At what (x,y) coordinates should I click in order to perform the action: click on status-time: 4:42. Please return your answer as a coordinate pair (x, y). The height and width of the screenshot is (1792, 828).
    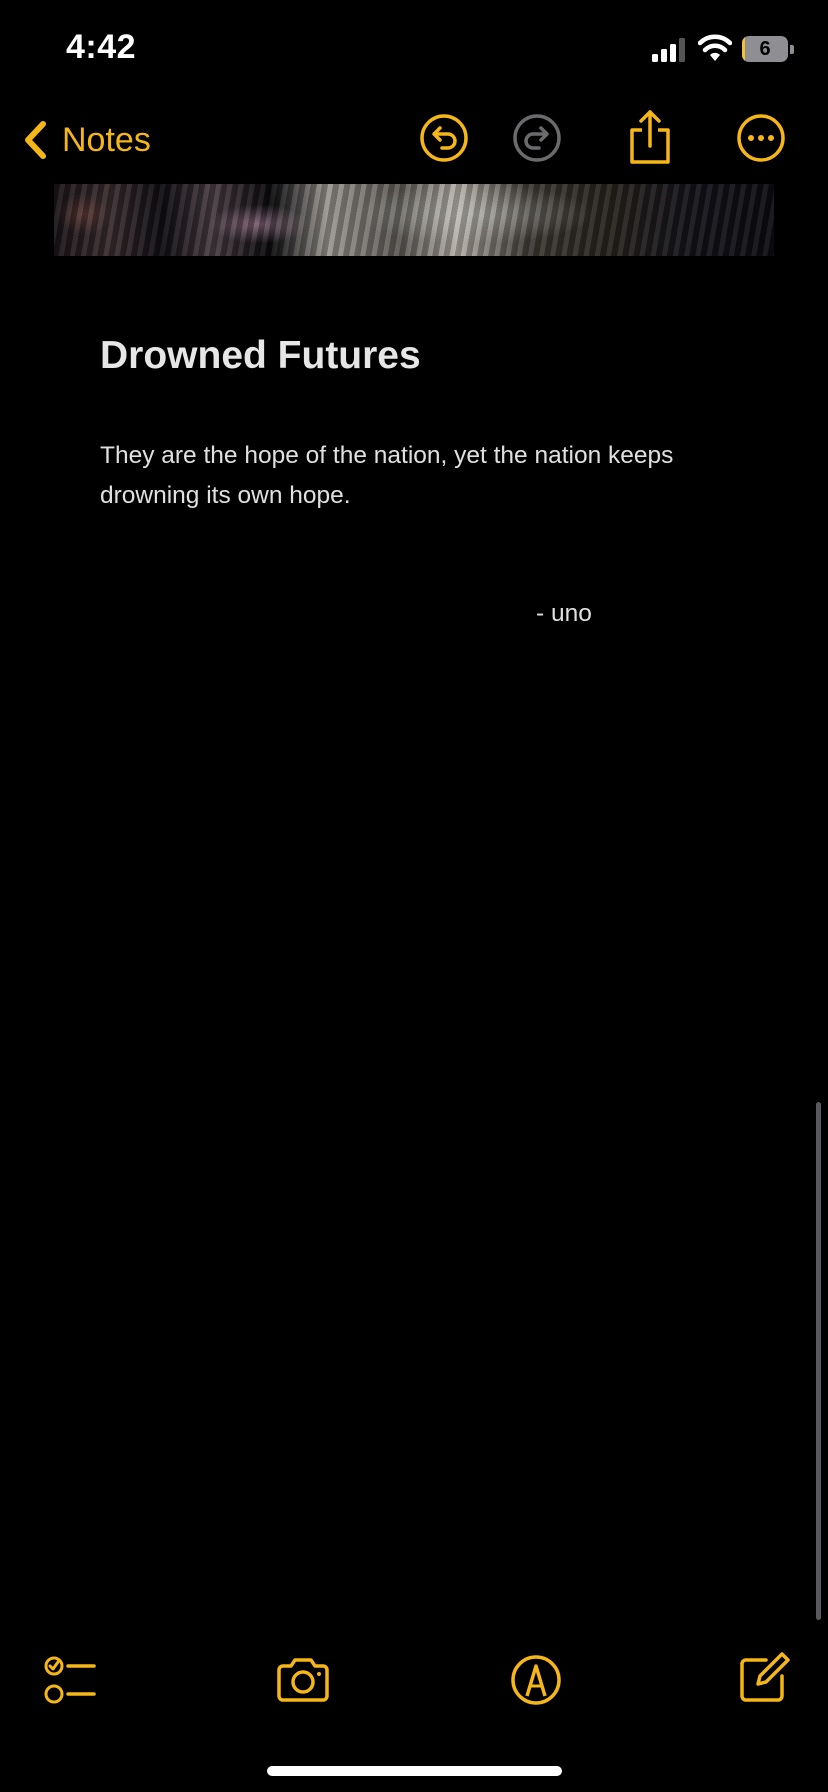
    Looking at the image, I should click on (101, 47).